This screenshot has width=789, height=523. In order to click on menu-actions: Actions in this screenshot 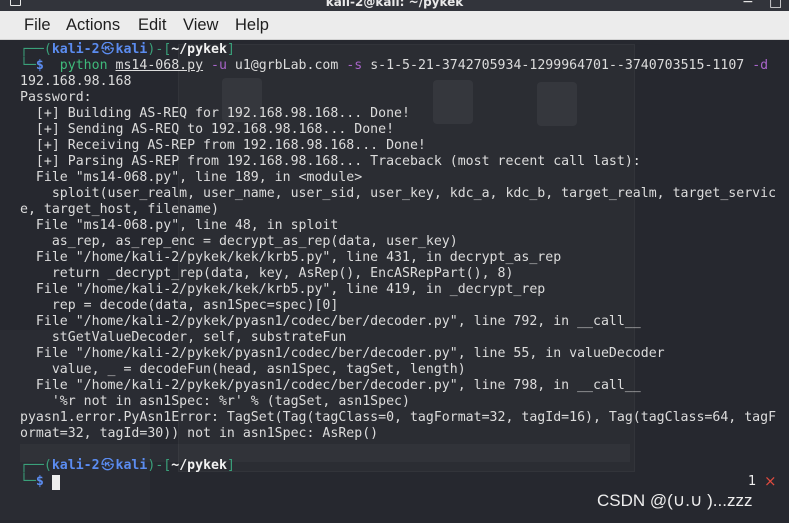, I will do `click(93, 25)`.